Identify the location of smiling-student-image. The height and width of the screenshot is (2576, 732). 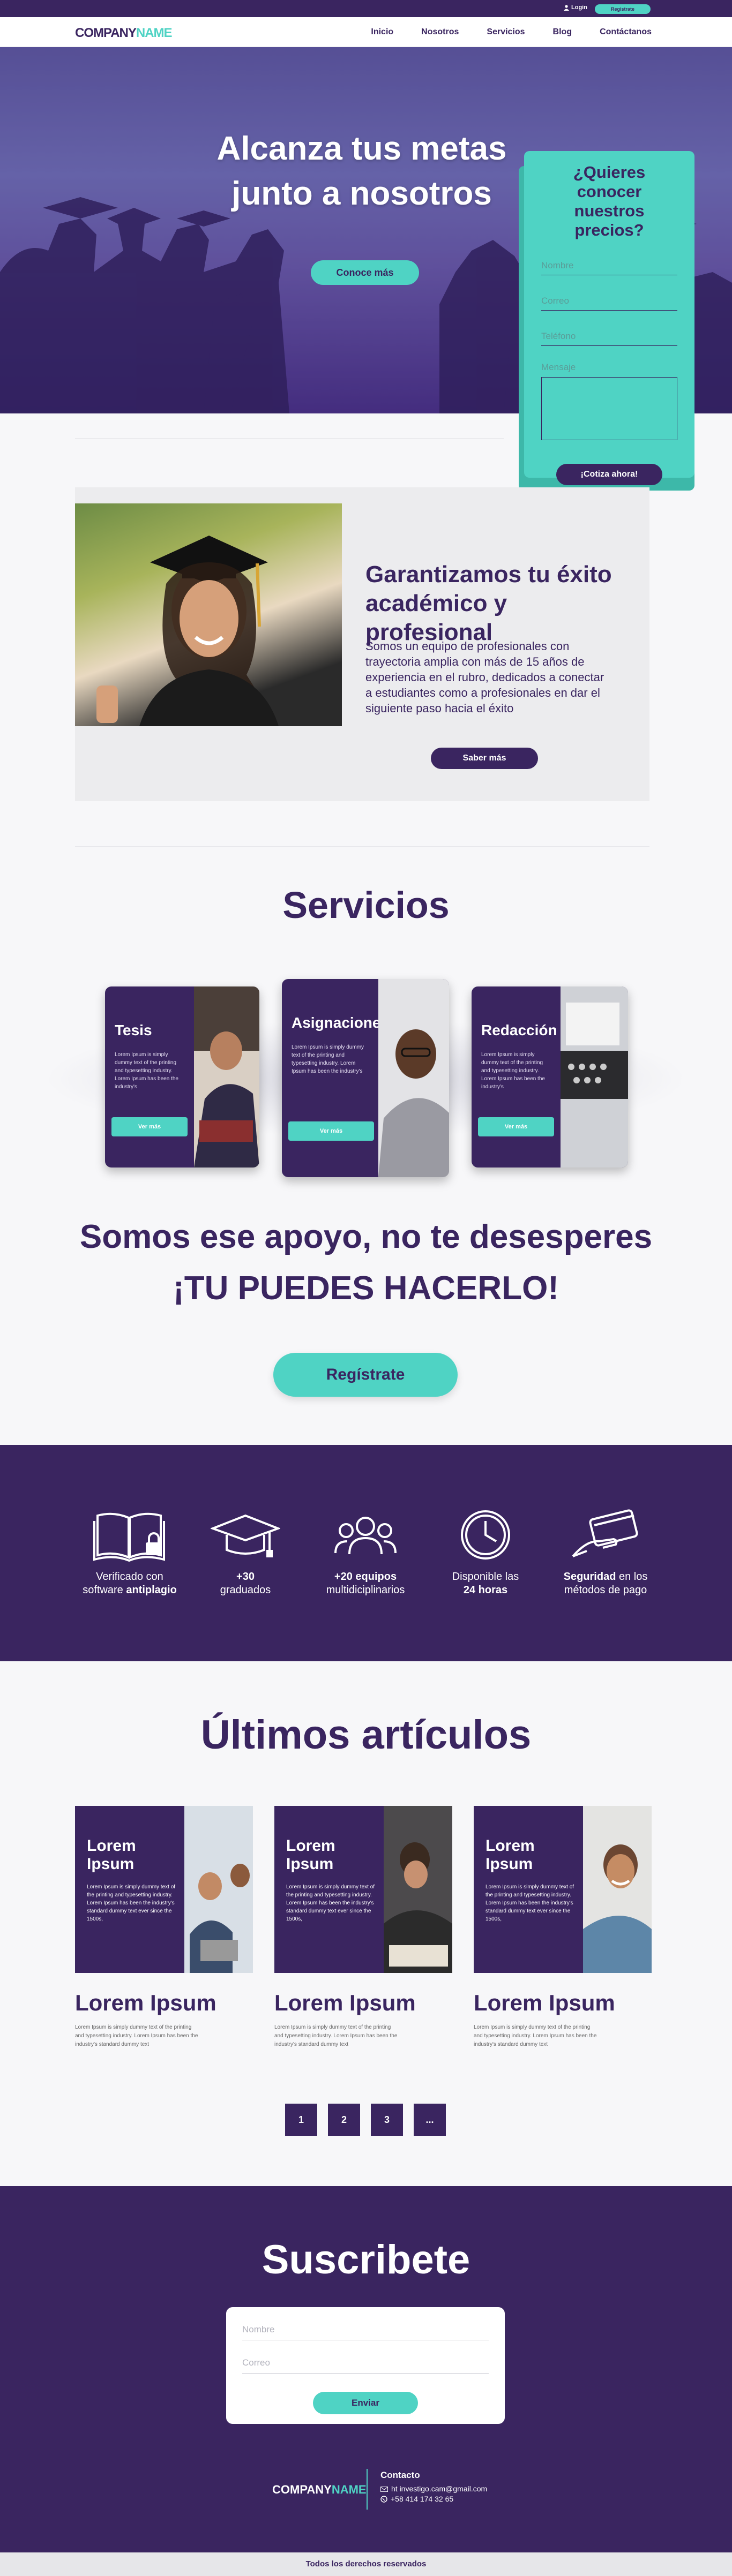
(617, 1889).